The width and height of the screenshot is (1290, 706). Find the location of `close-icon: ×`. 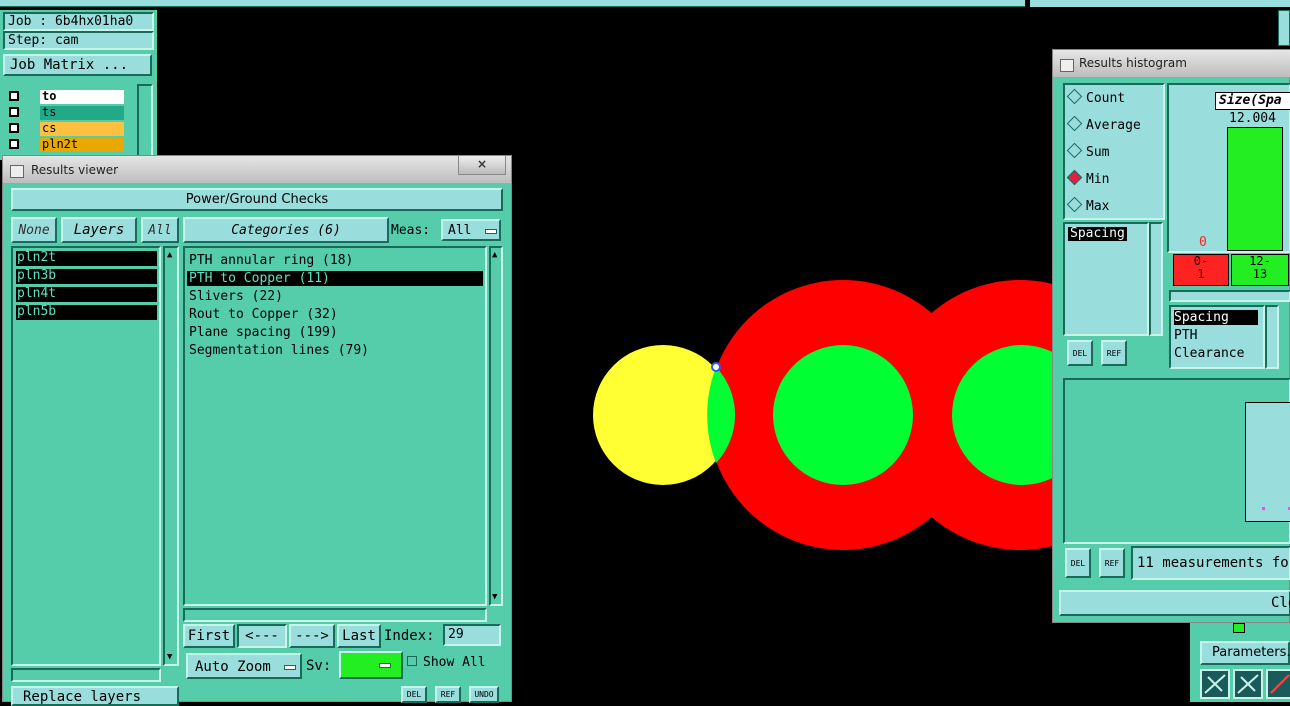

close-icon: × is located at coordinates (482, 165).